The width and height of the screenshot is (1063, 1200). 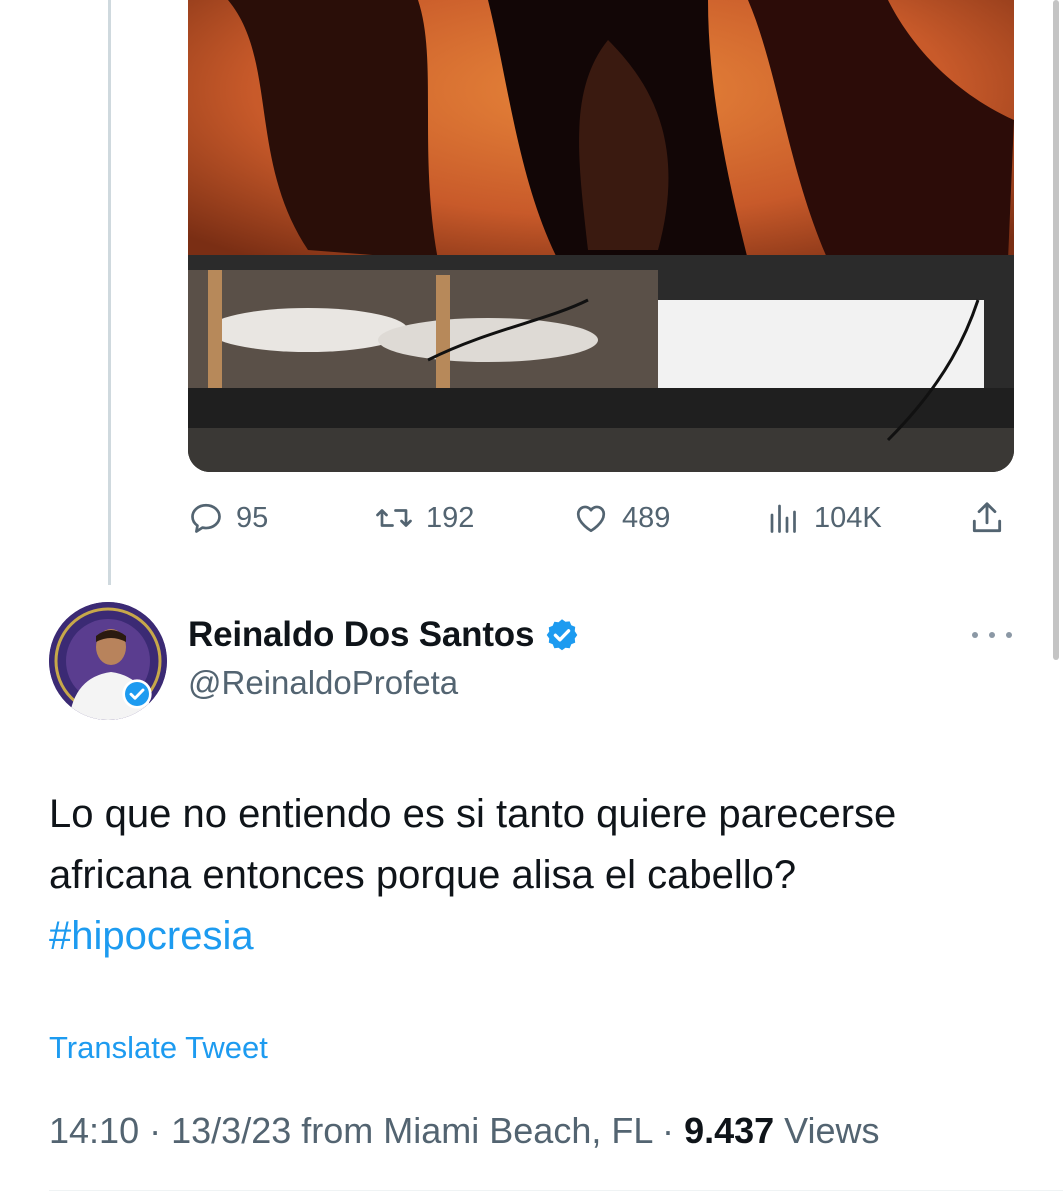 What do you see at coordinates (394, 518) in the screenshot?
I see `retweet-icon` at bounding box center [394, 518].